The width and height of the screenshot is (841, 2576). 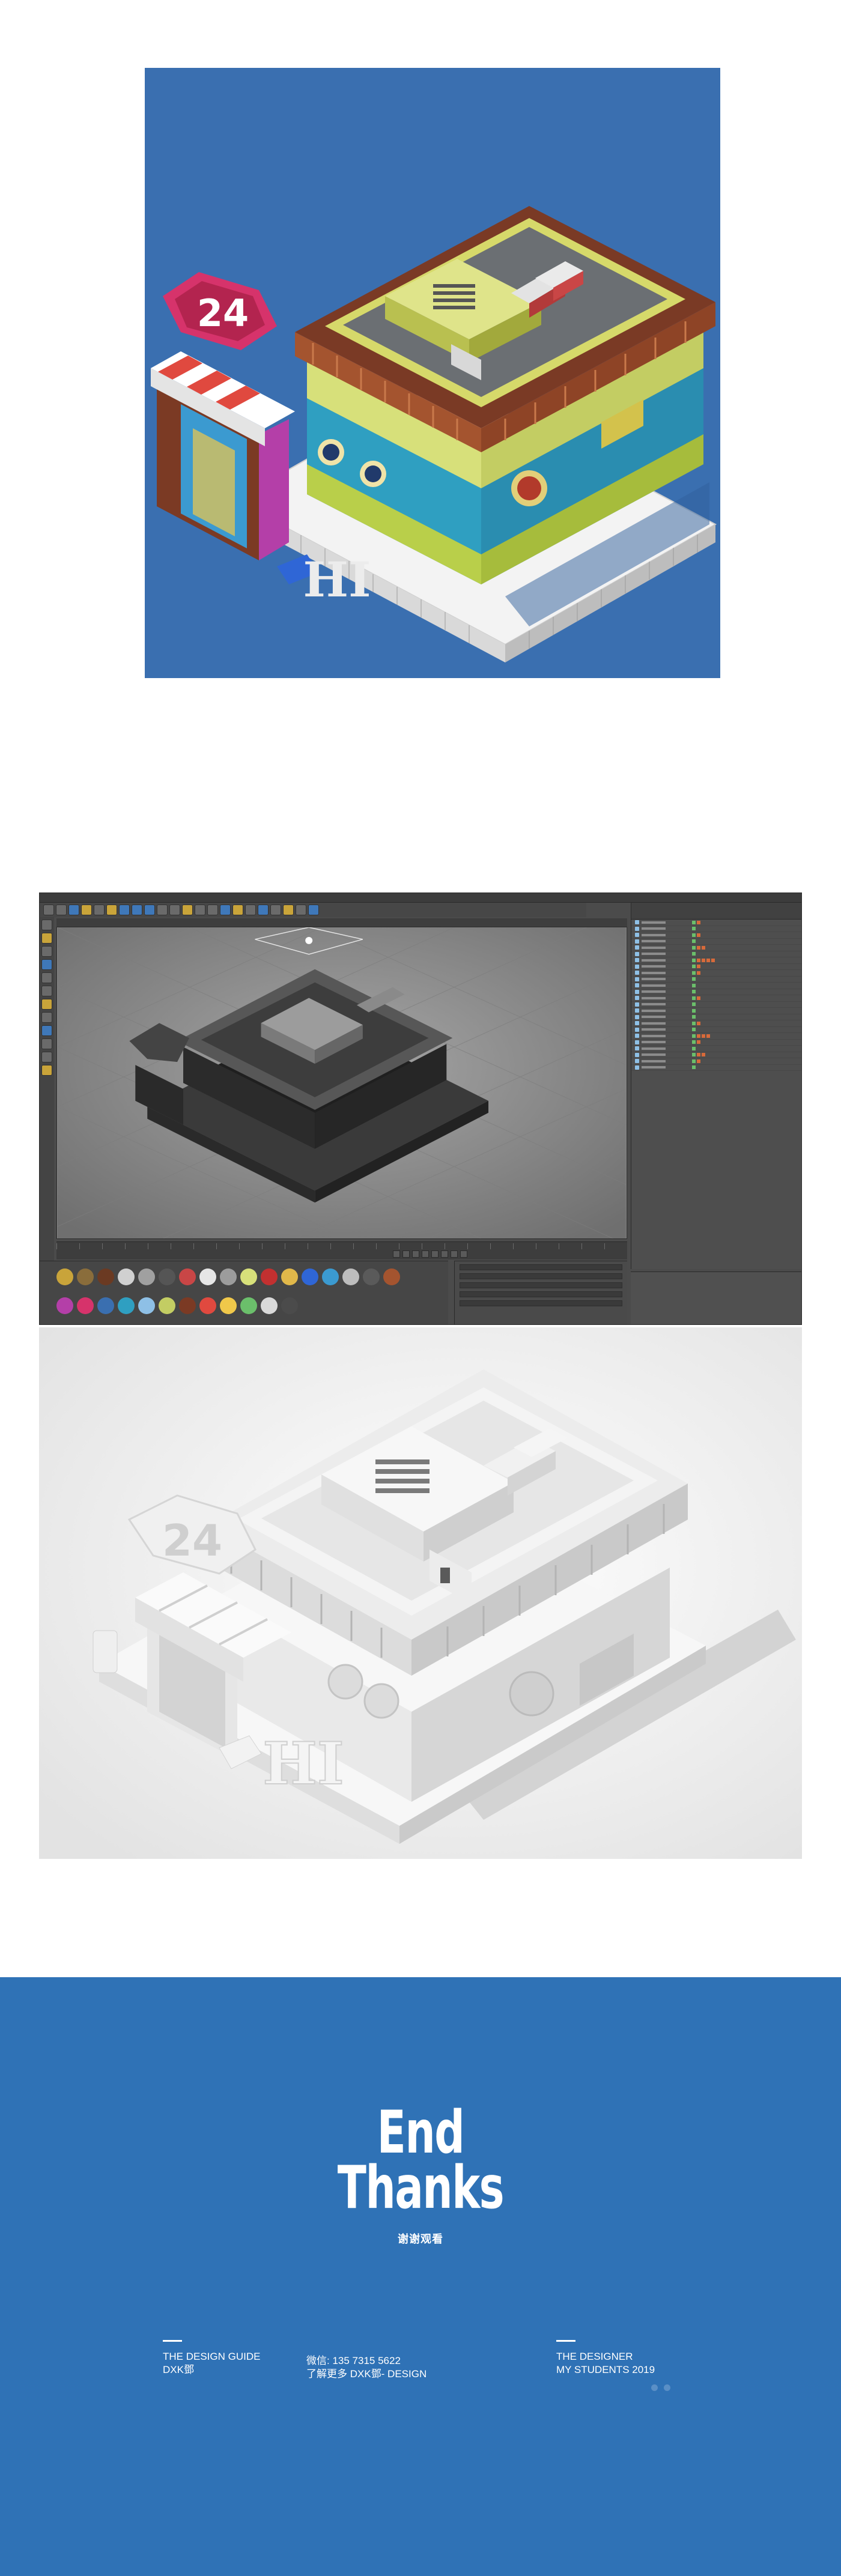 I want to click on editor-left-toolbar, so click(x=47, y=1103).